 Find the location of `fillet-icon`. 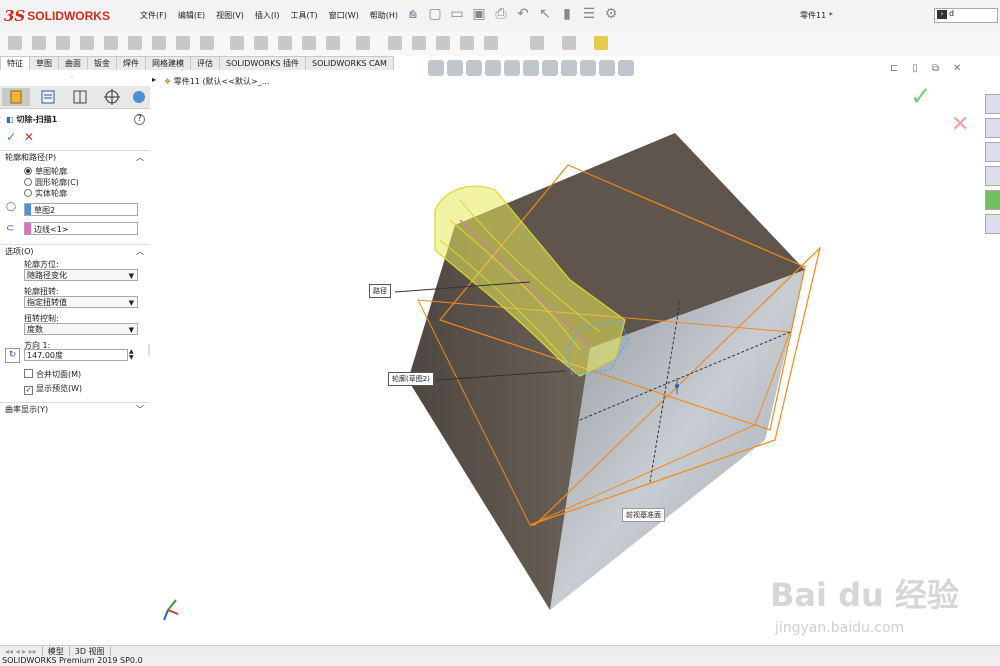

fillet-icon is located at coordinates (207, 43).